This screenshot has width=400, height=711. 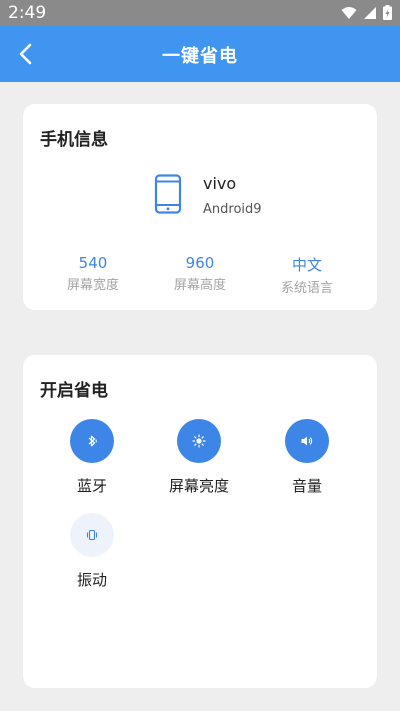 What do you see at coordinates (387, 12) in the screenshot?
I see `battery-charging-icon` at bounding box center [387, 12].